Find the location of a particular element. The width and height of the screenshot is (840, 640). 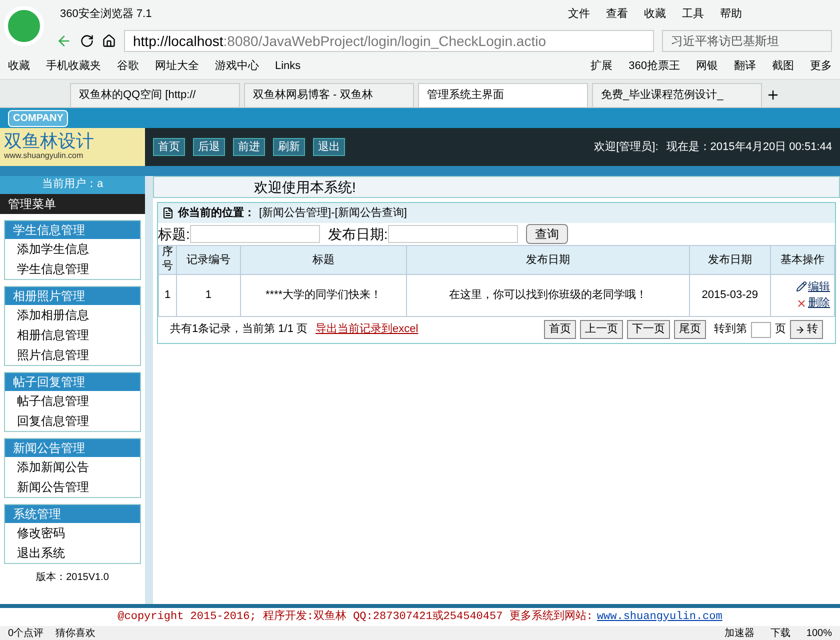

record-summary: 共有1条记录，当前第 1/1 页 is located at coordinates (239, 330).